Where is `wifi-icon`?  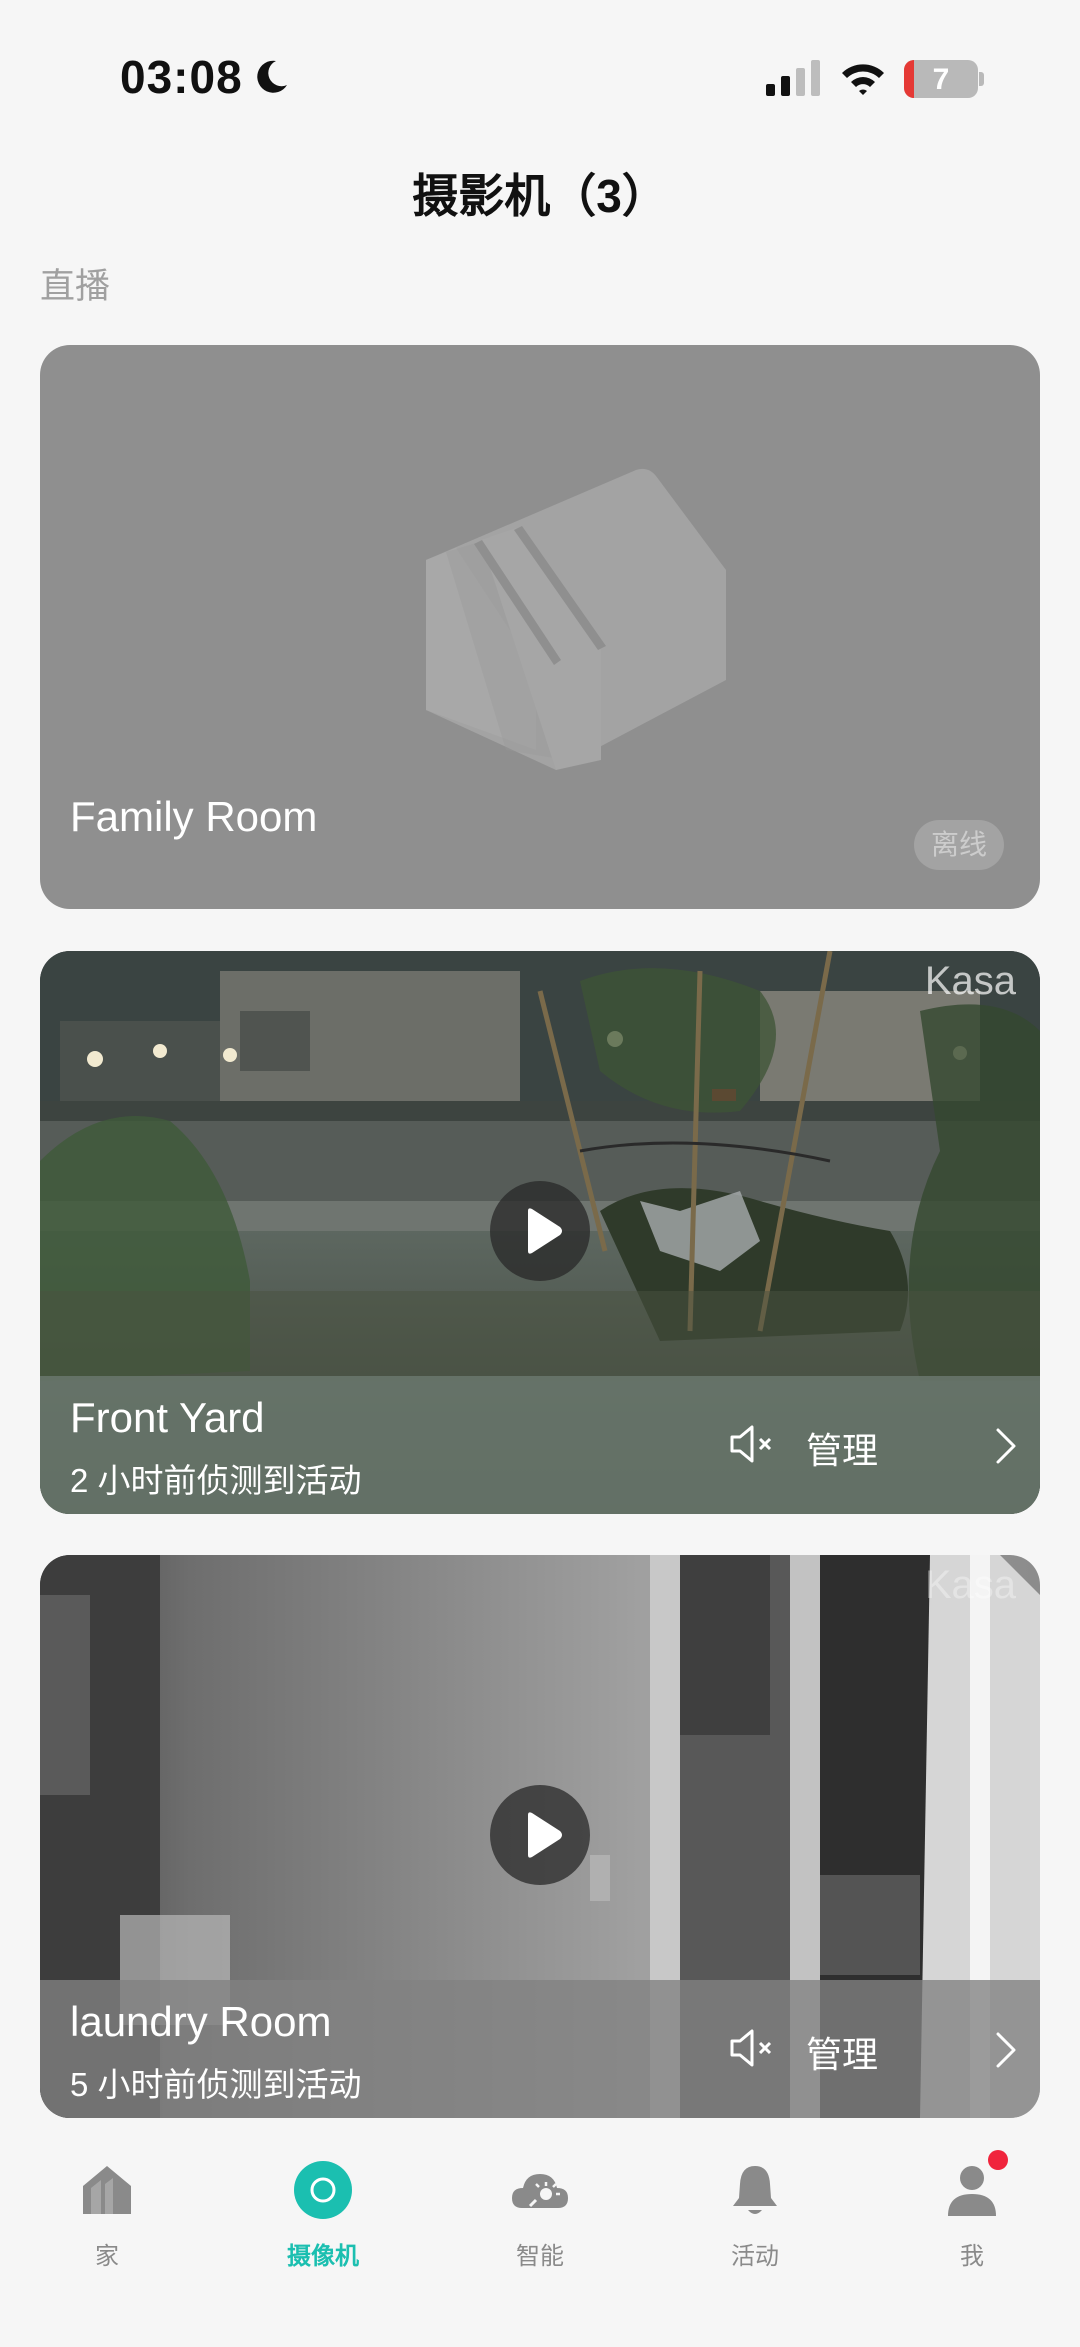 wifi-icon is located at coordinates (863, 79).